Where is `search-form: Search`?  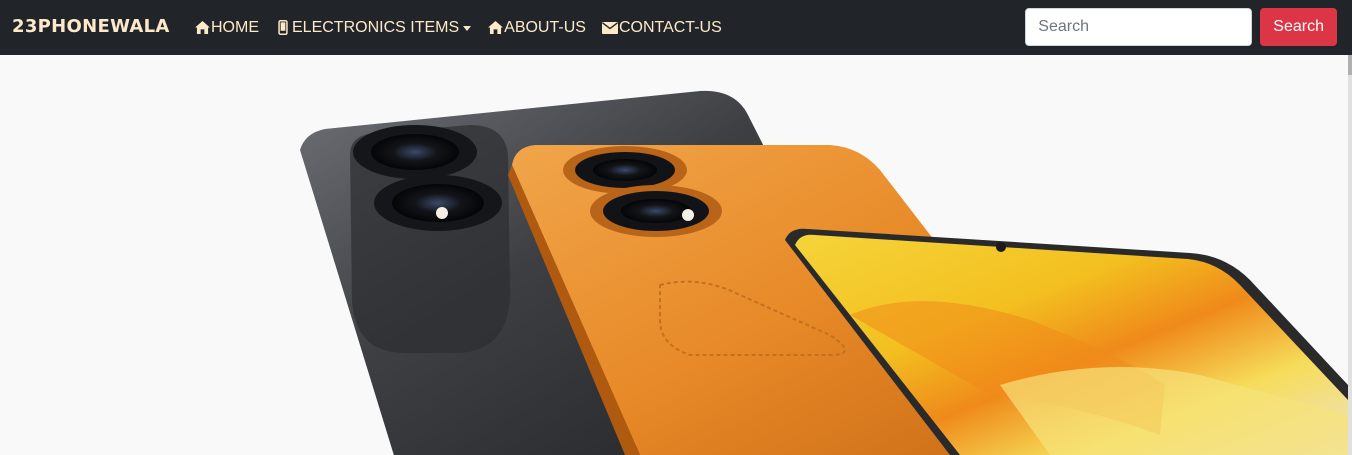 search-form: Search is located at coordinates (1181, 27).